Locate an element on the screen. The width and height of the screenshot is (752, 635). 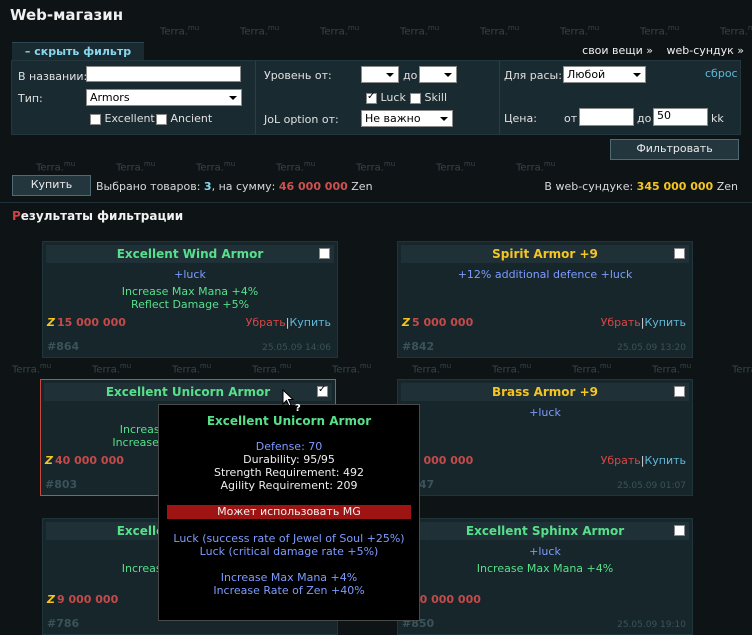
item-option: +12% additional defence +luck is located at coordinates (545, 274).